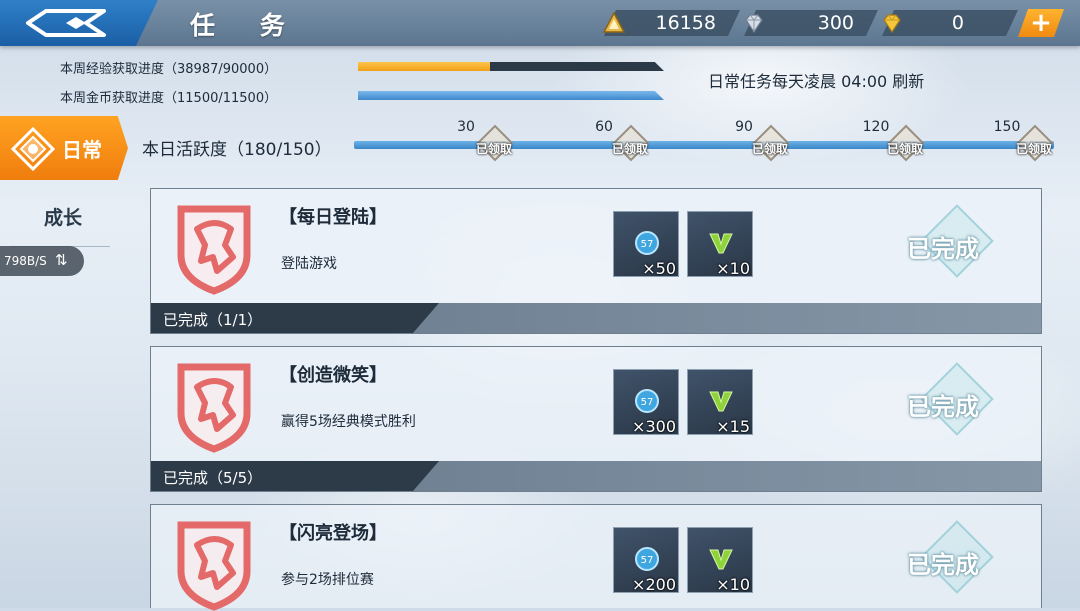  I want to click on page-title: 任 务, so click(246, 25).